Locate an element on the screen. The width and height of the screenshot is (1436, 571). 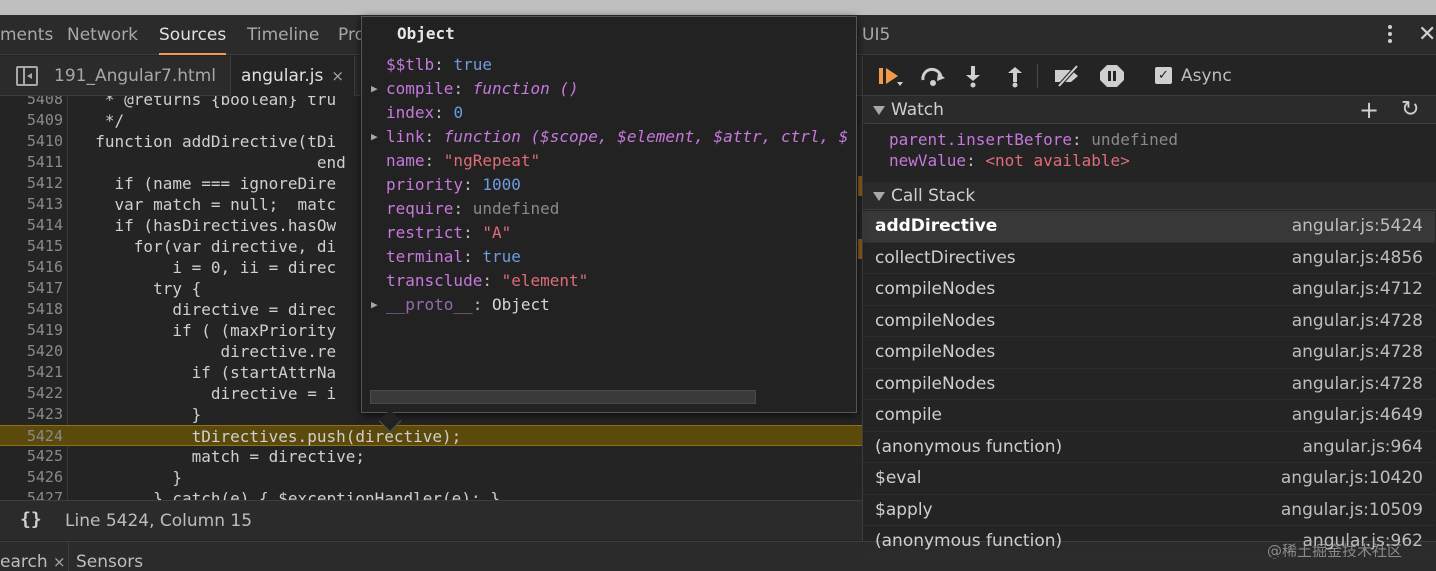
frame-function-name: addDirective is located at coordinates (936, 226).